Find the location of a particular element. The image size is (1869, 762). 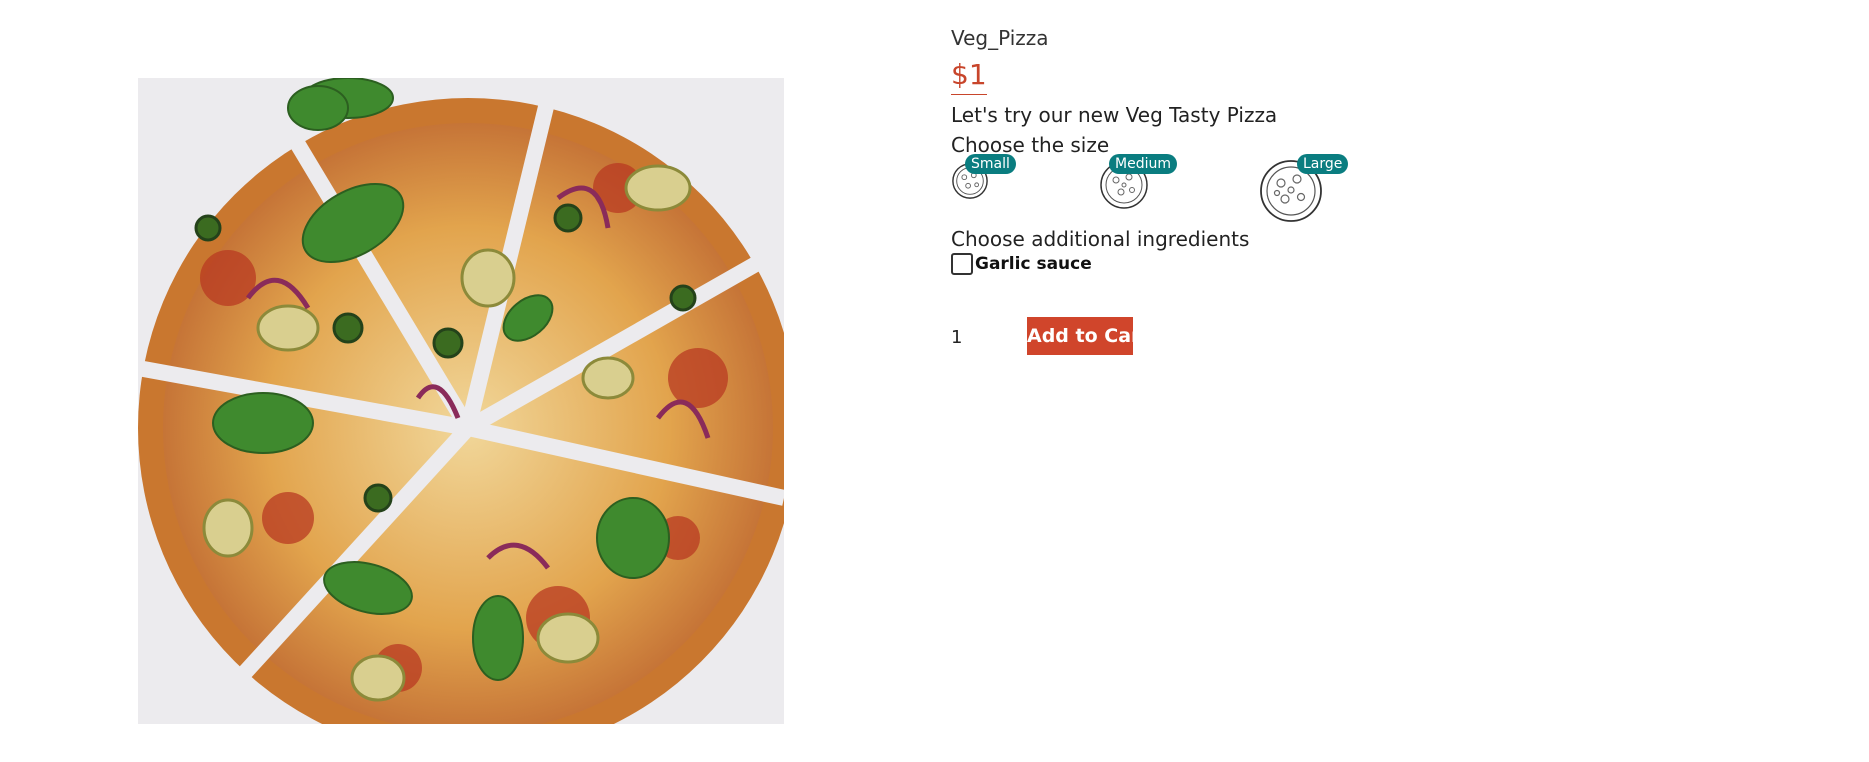

add-to-cart-button: Add to Cart is located at coordinates (1080, 336).